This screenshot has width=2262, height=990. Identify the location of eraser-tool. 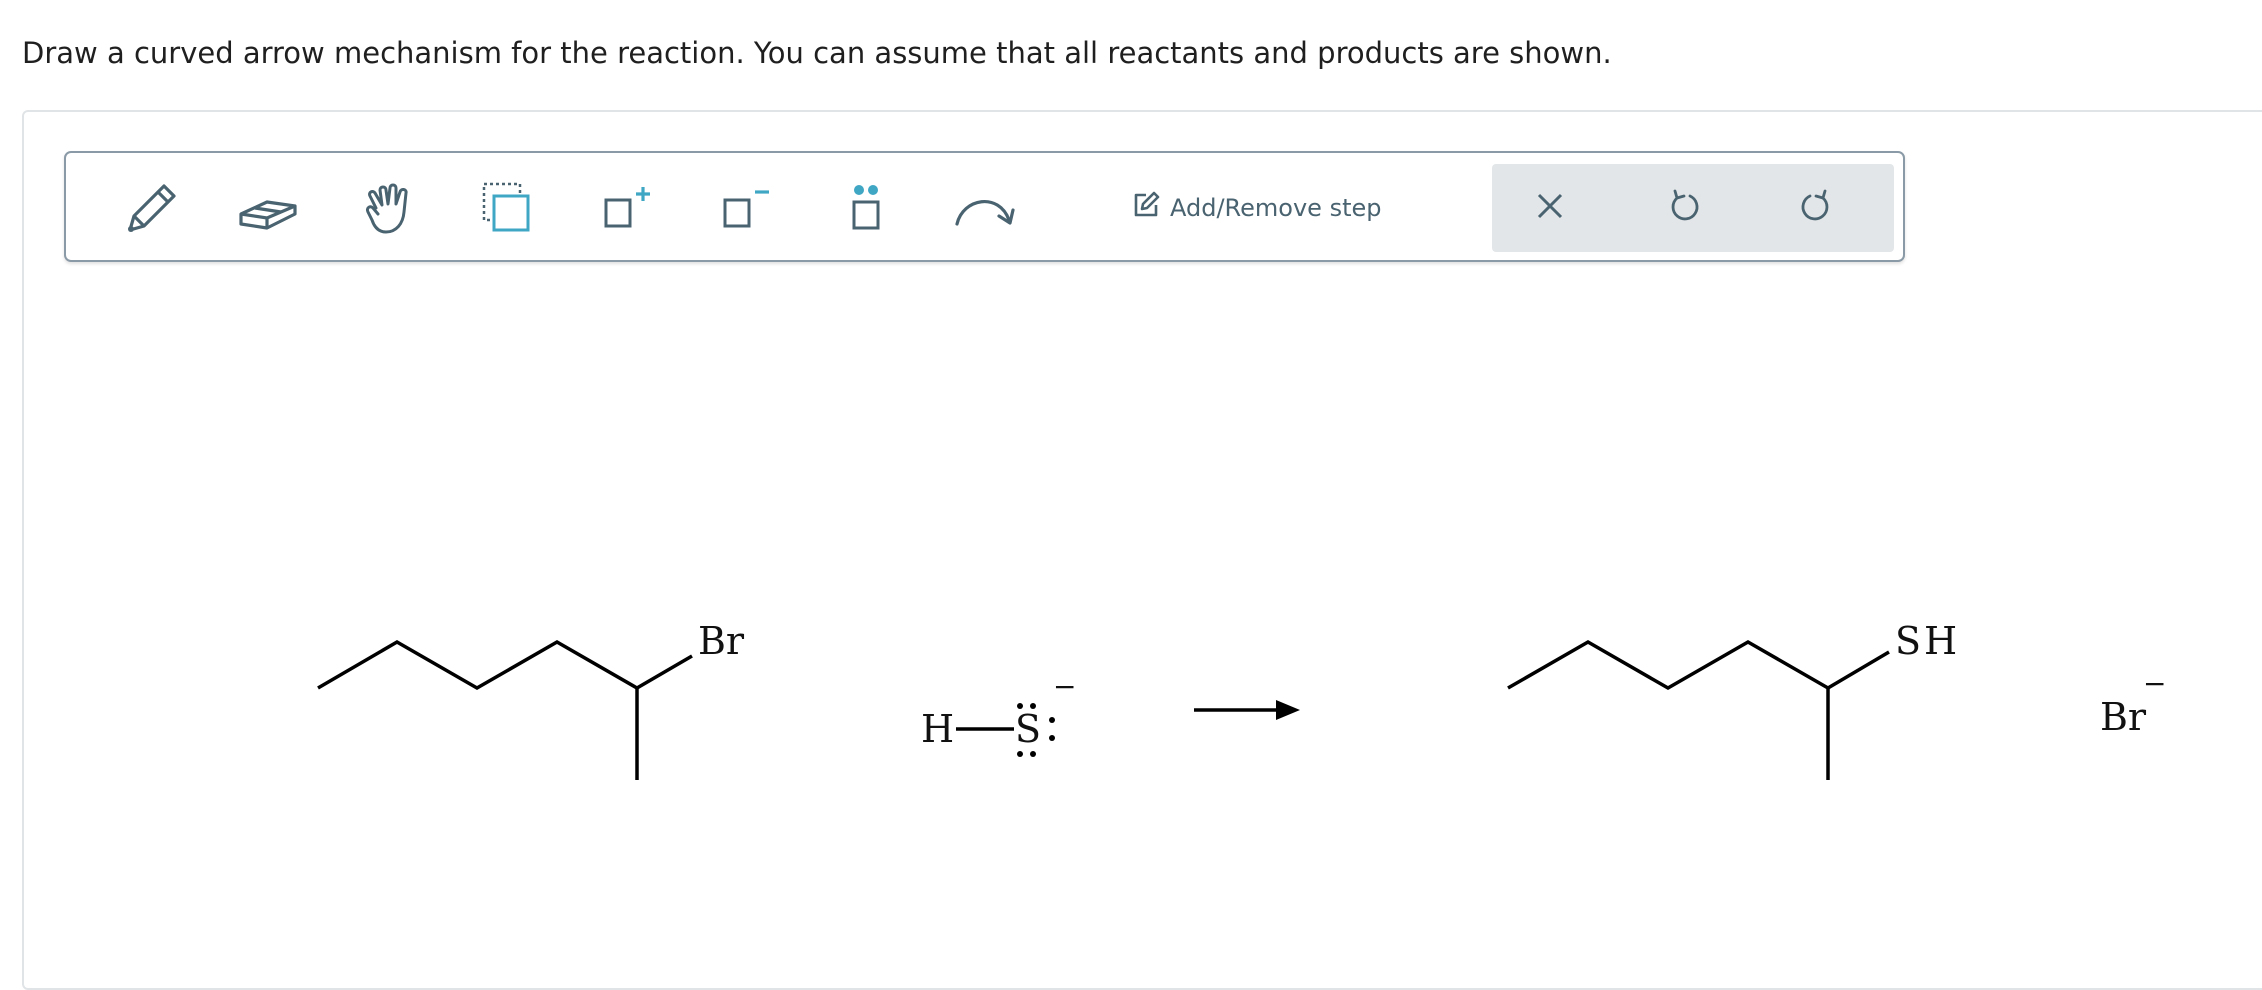
(269, 208).